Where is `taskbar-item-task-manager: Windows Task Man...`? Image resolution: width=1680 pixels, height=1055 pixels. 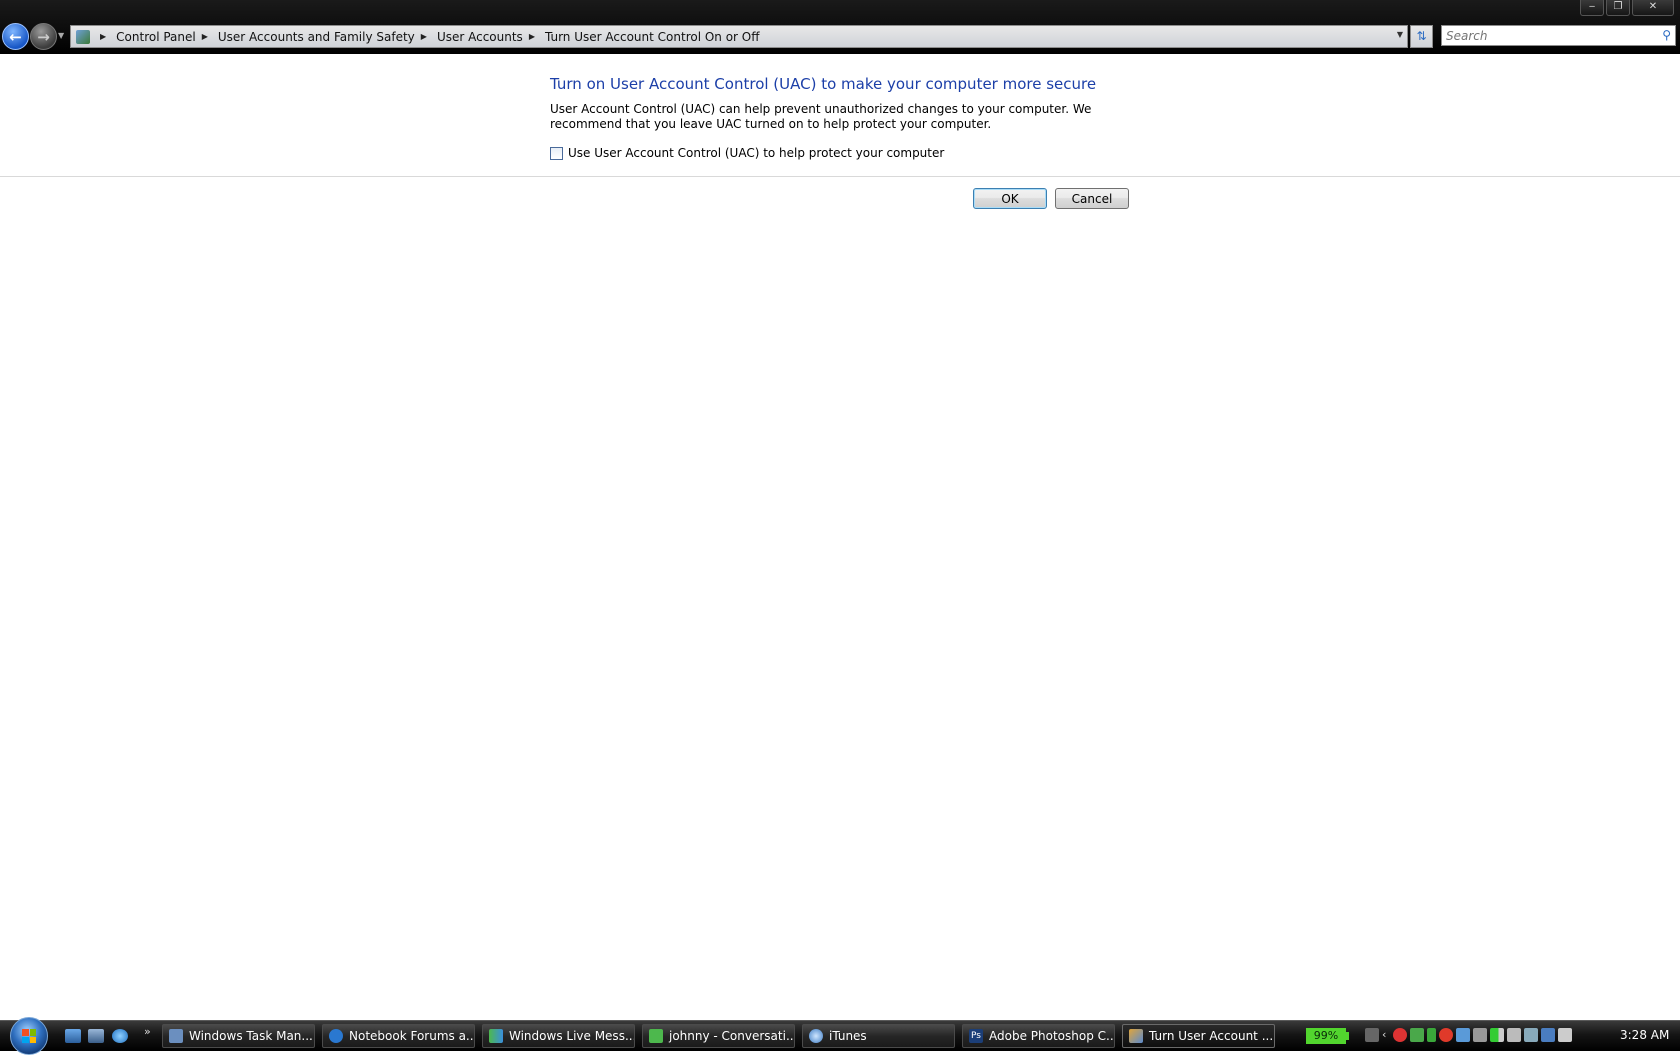
taskbar-item-task-manager: Windows Task Man... is located at coordinates (238, 1036).